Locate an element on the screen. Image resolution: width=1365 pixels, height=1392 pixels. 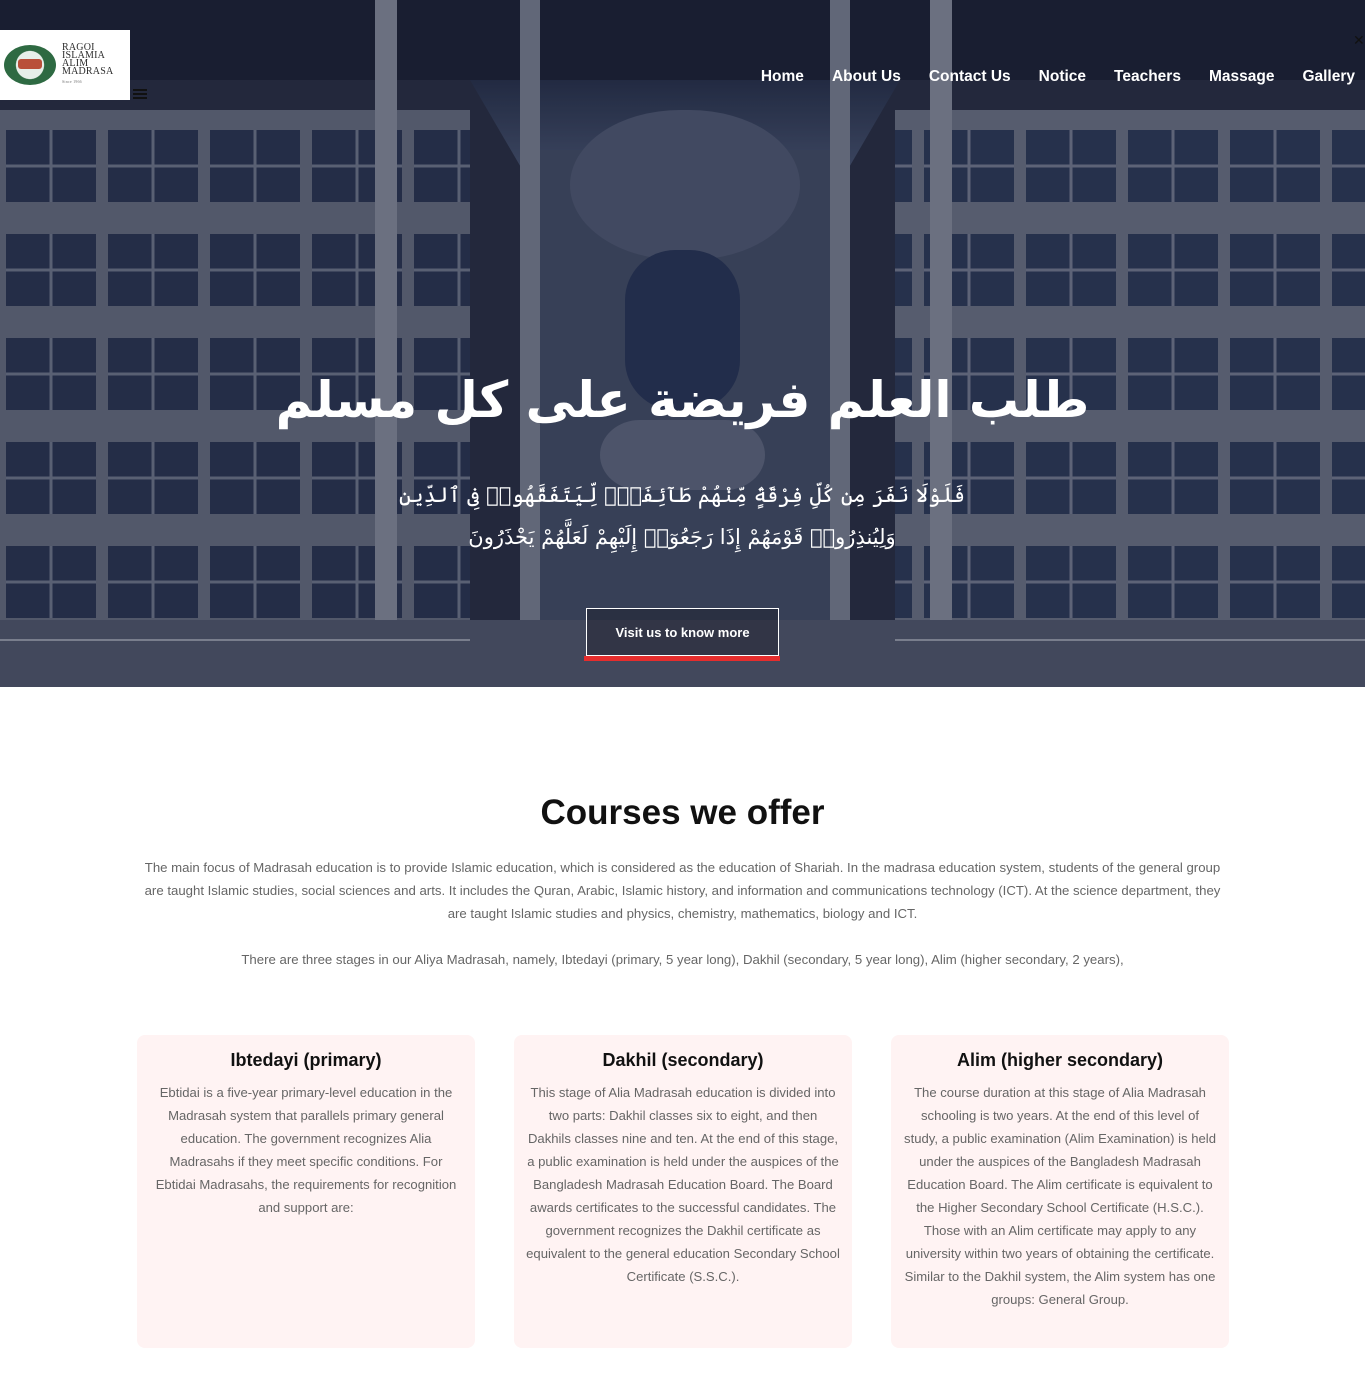
logo-seal-icon is located at coordinates (30, 65).